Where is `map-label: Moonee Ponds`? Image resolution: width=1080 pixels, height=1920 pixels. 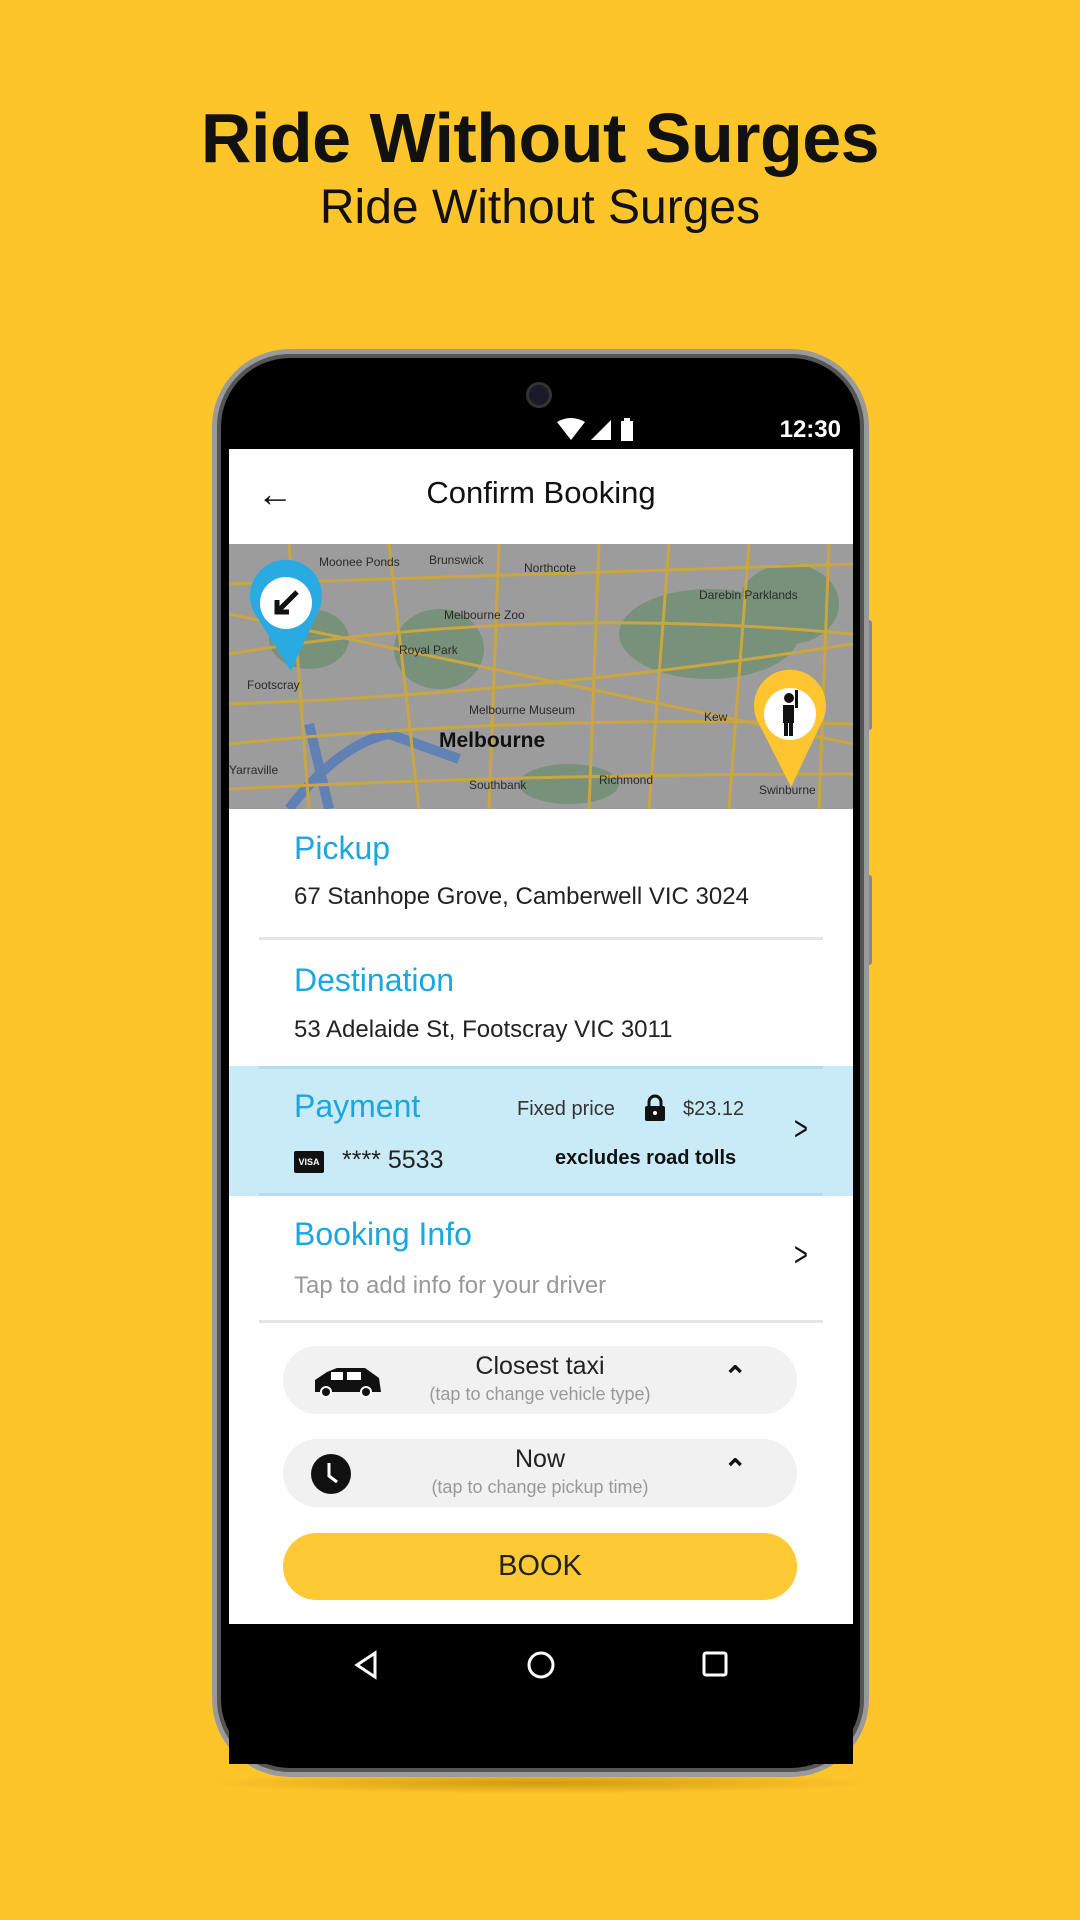
map-label: Moonee Ponds is located at coordinates (359, 562).